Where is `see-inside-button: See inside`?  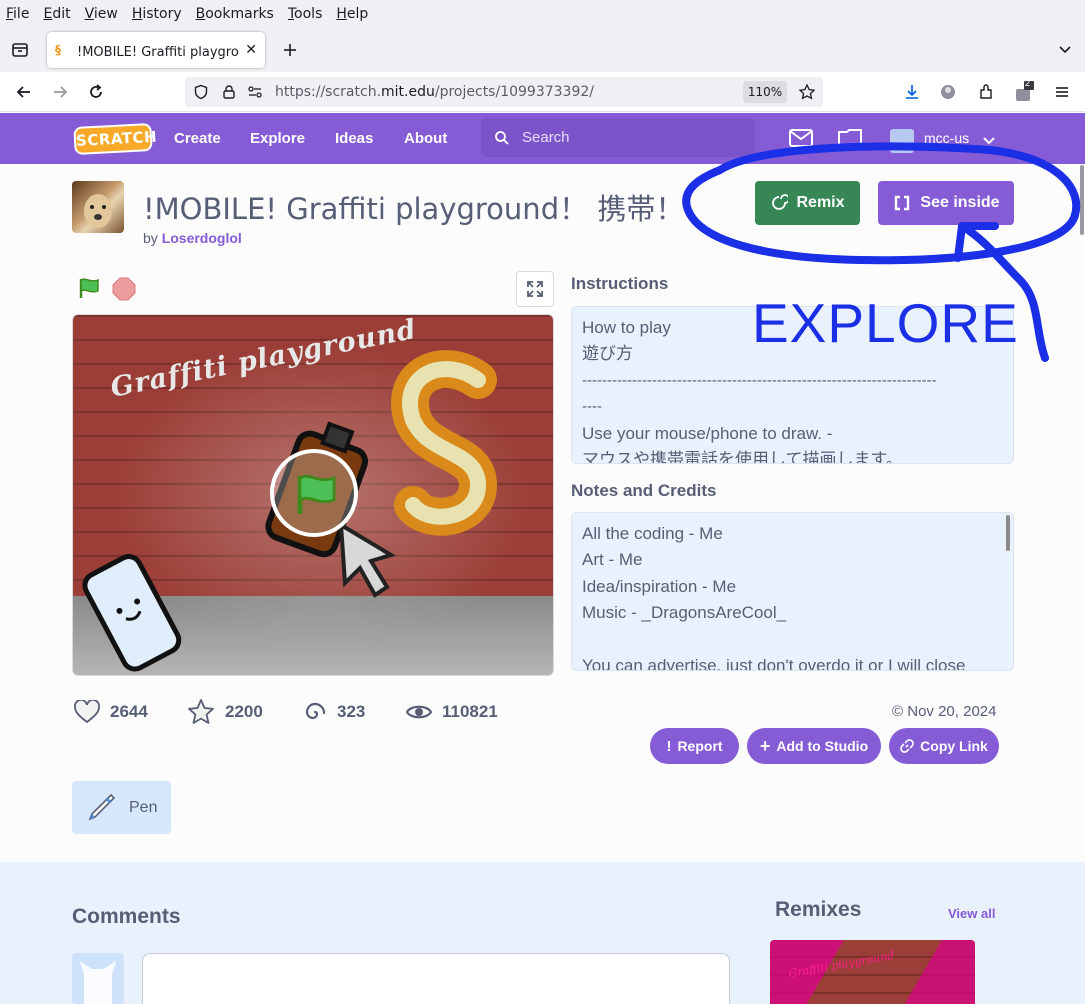 see-inside-button: See inside is located at coordinates (946, 203).